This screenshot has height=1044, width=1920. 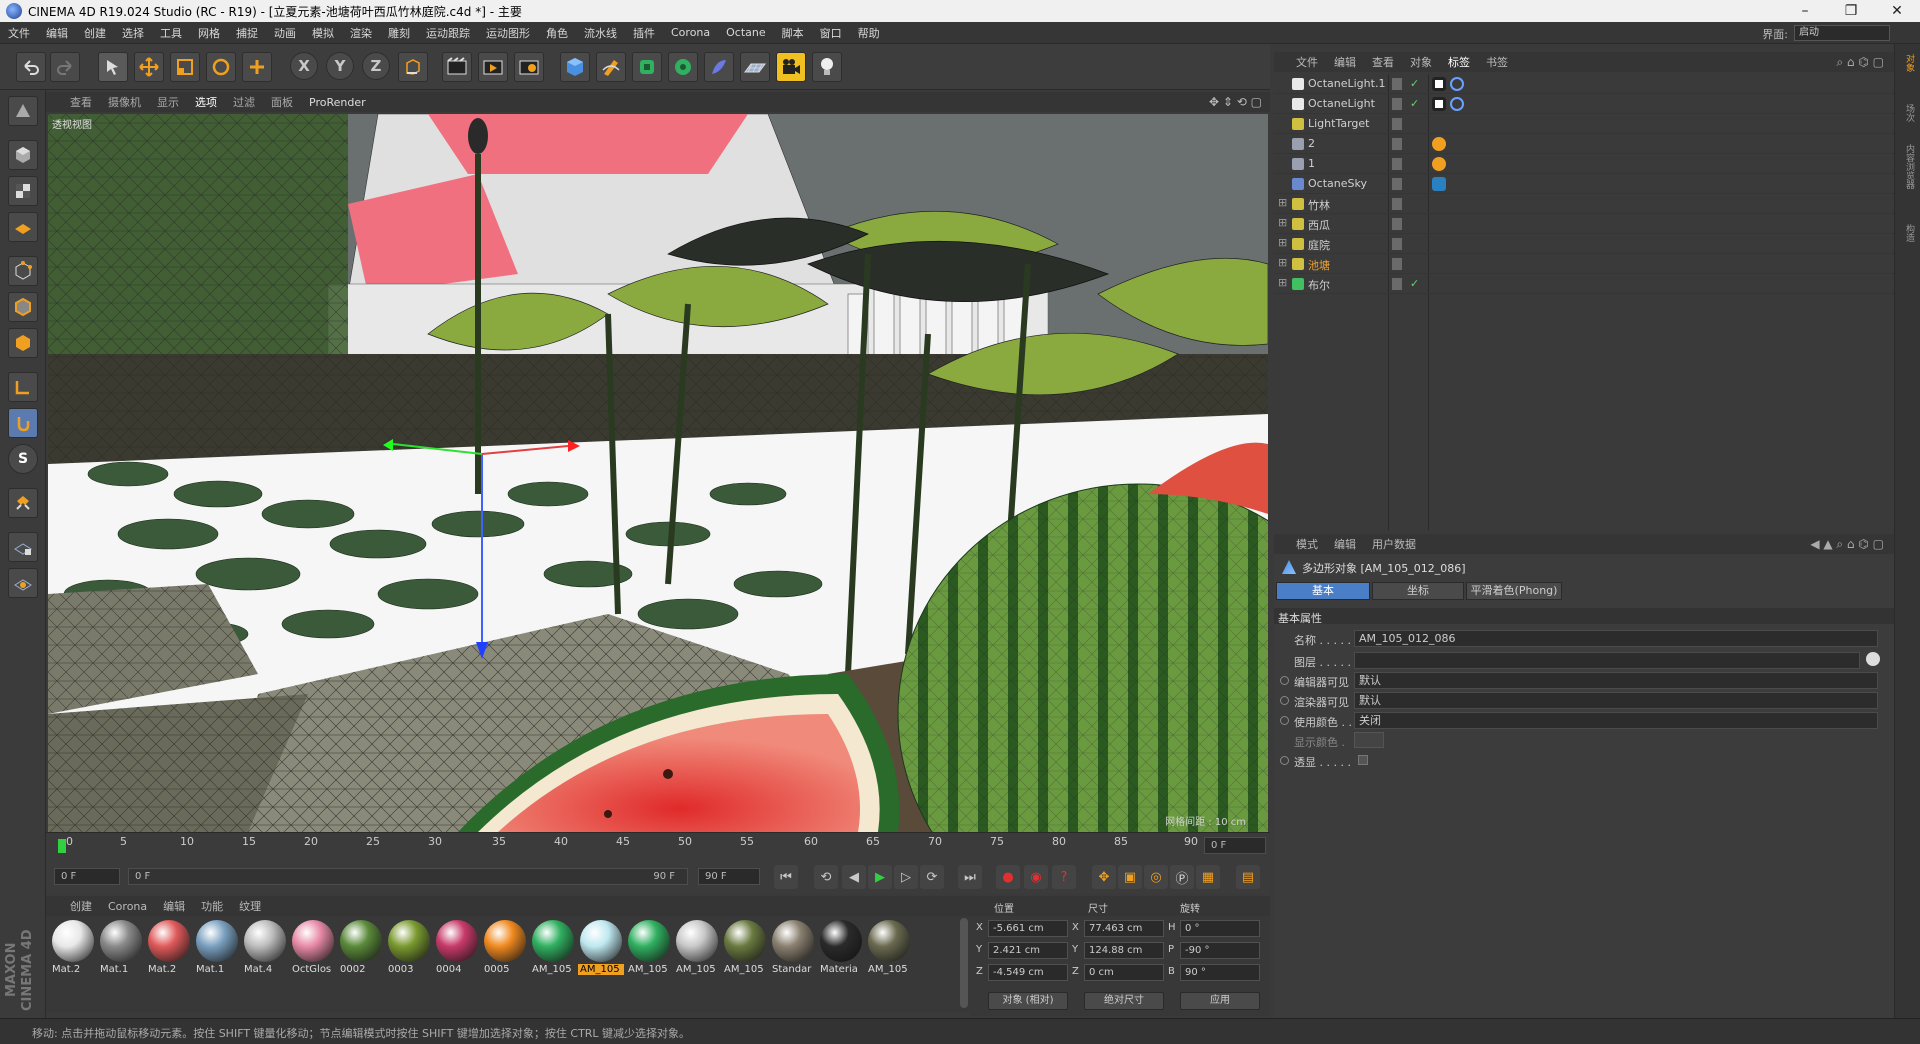 I want to click on rot-p-field: -90 °, so click(x=1220, y=950).